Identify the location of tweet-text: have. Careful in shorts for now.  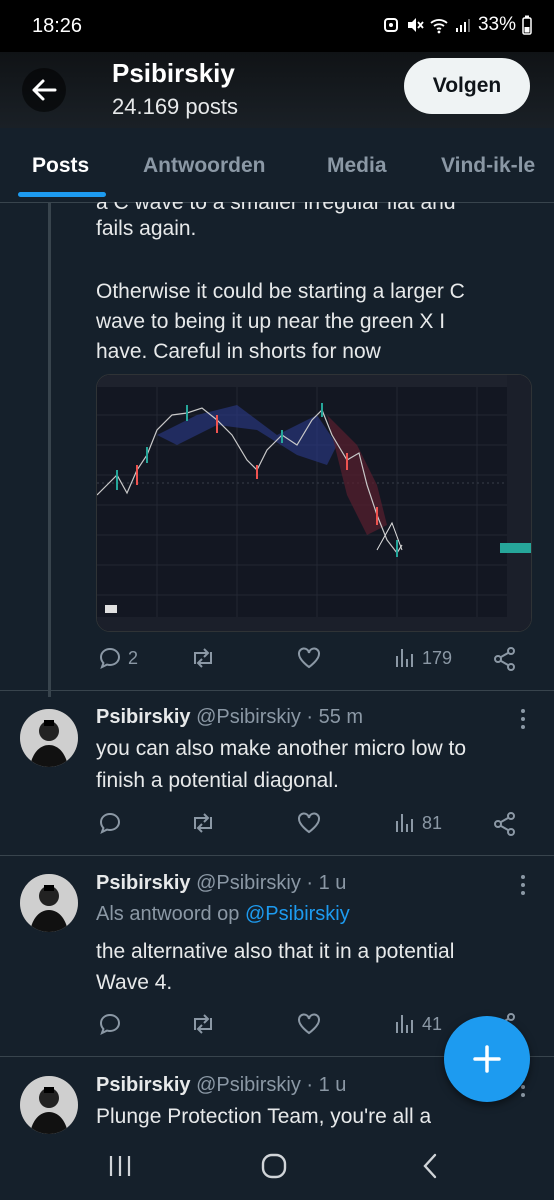
(238, 351).